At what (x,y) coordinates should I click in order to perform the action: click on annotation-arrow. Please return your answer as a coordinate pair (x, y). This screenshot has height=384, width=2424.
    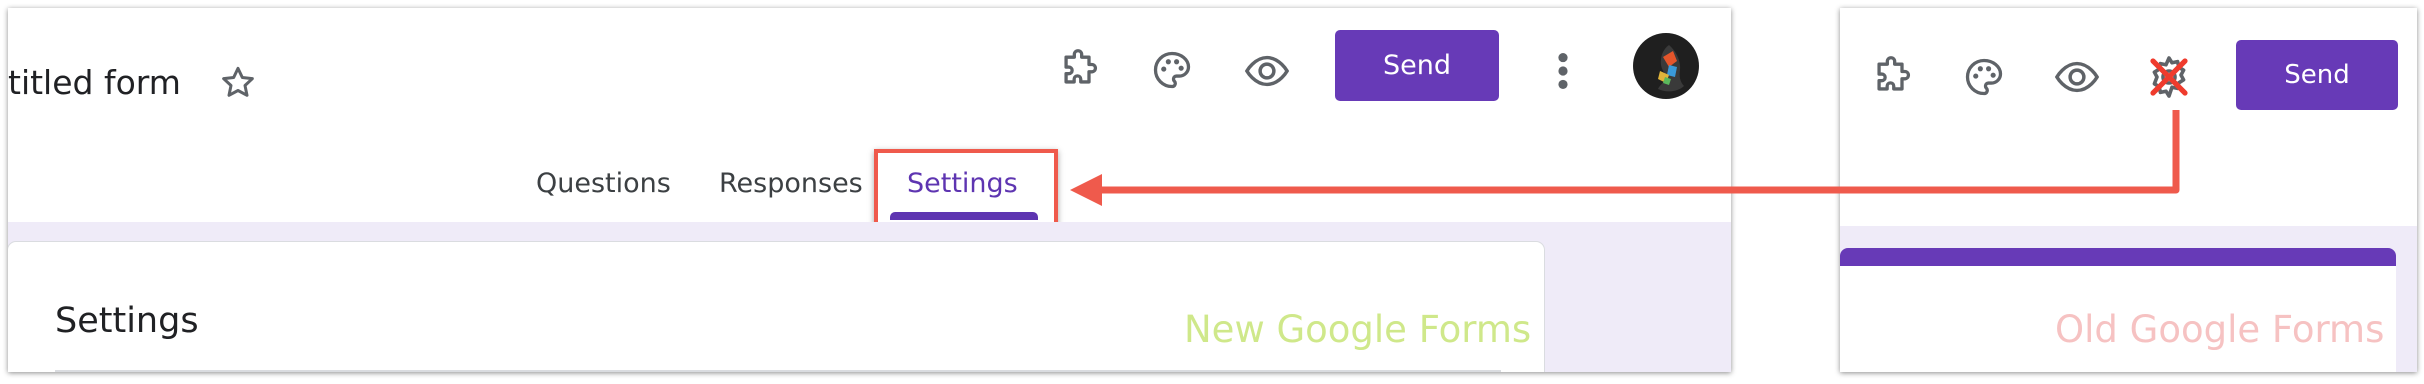
    Looking at the image, I should click on (1625, 158).